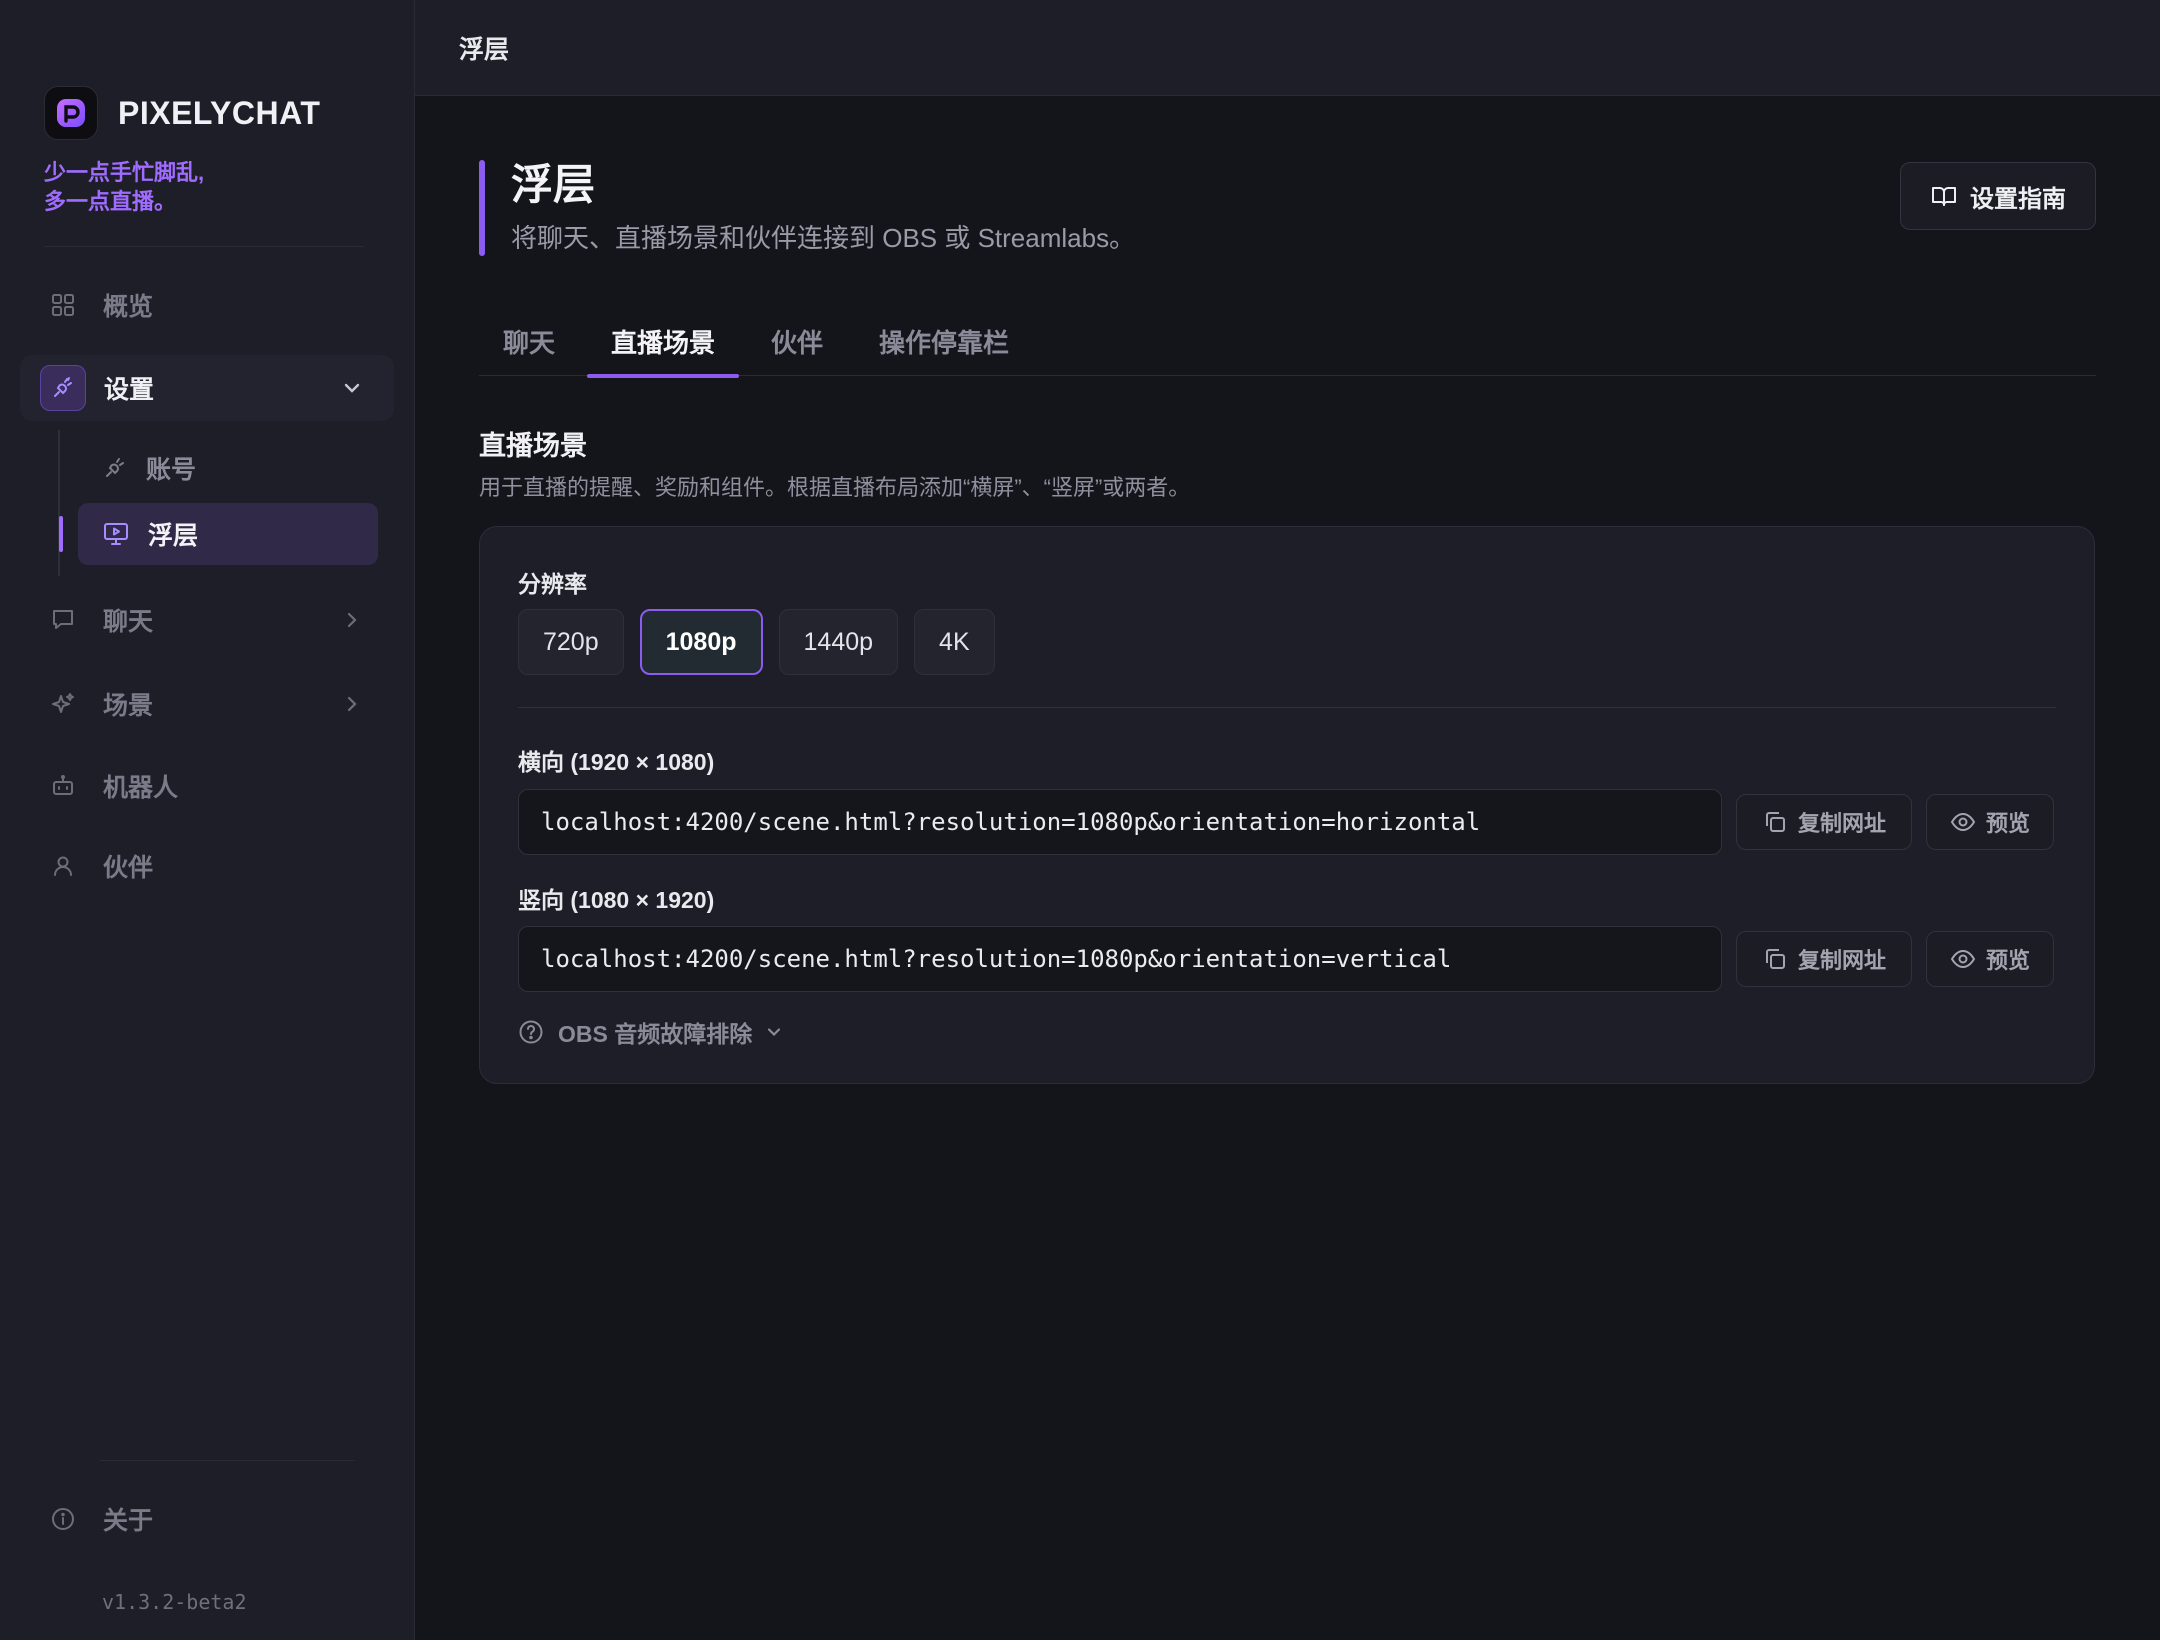 Image resolution: width=2160 pixels, height=1640 pixels. What do you see at coordinates (128, 1521) in the screenshot?
I see `sidebar-item-label: 关于` at bounding box center [128, 1521].